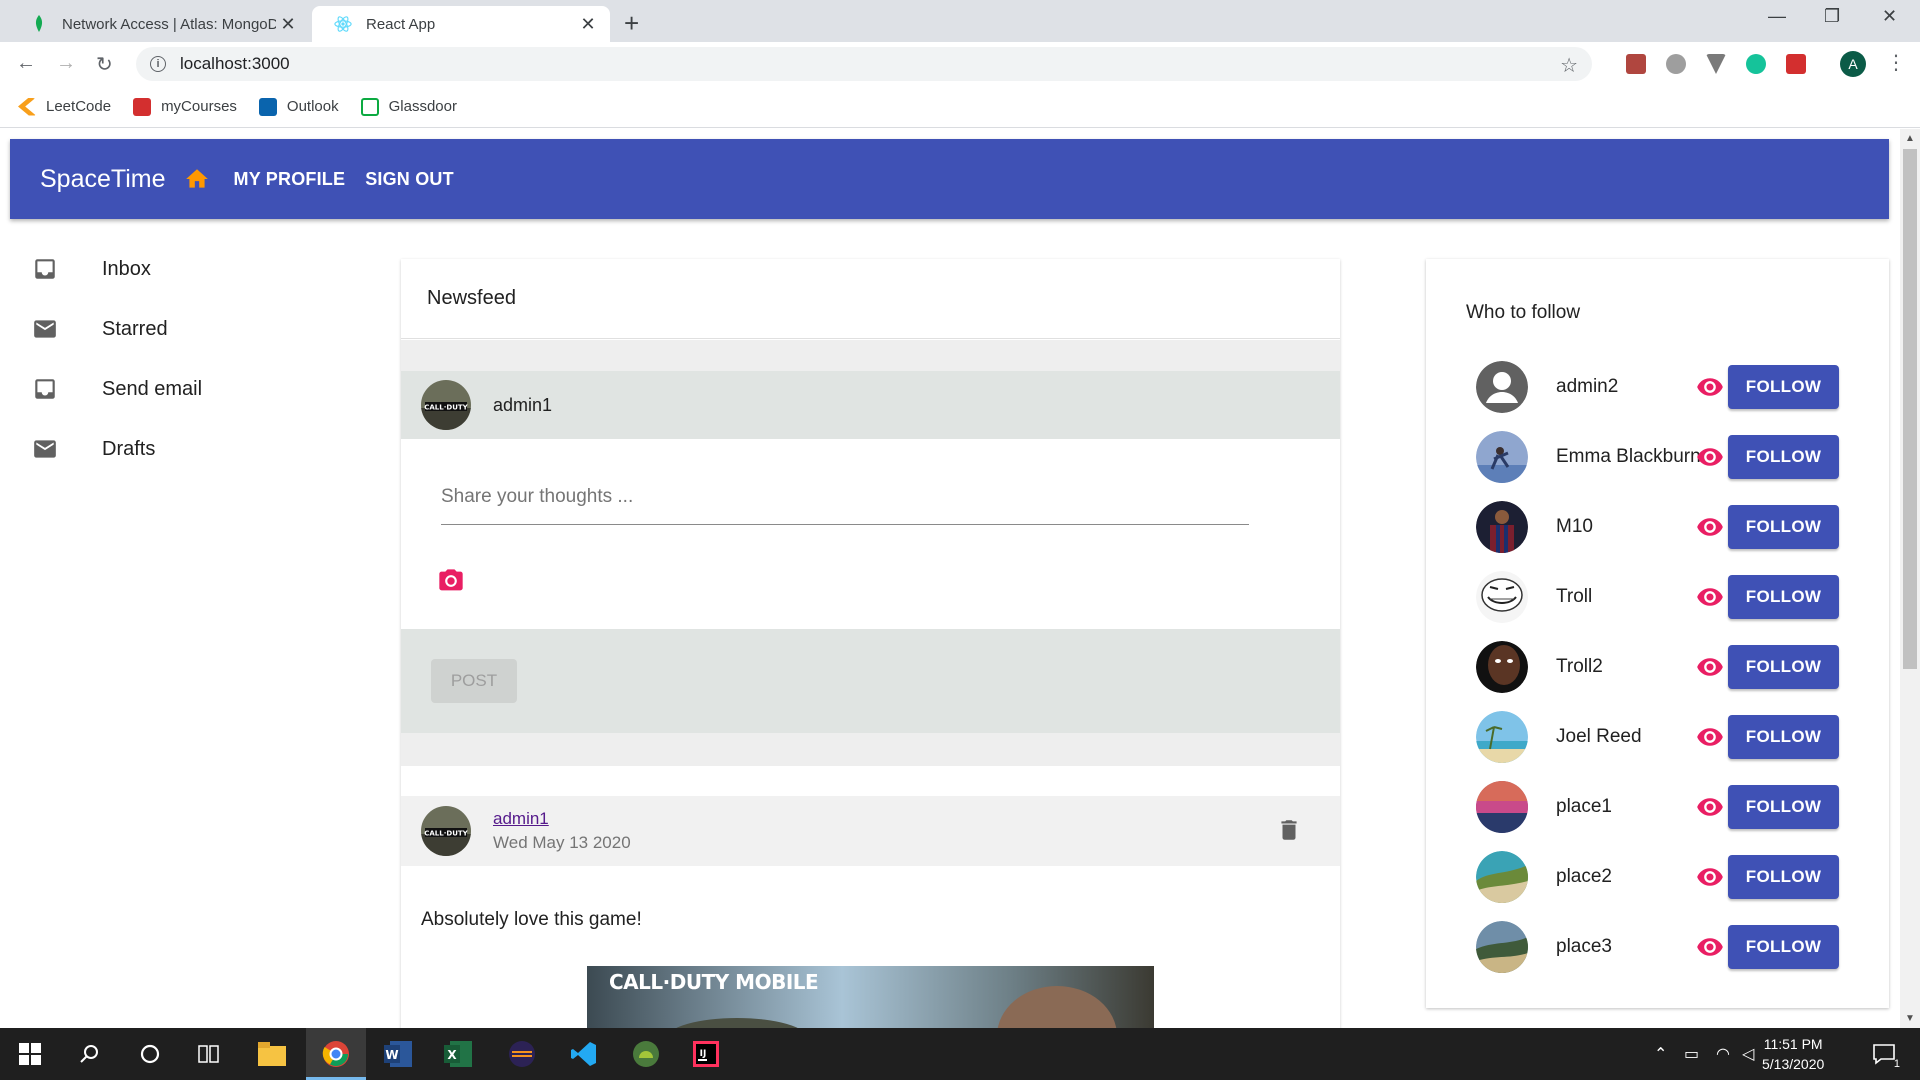 The image size is (1920, 1080). I want to click on follow-username: Joel Reed, so click(1599, 737).